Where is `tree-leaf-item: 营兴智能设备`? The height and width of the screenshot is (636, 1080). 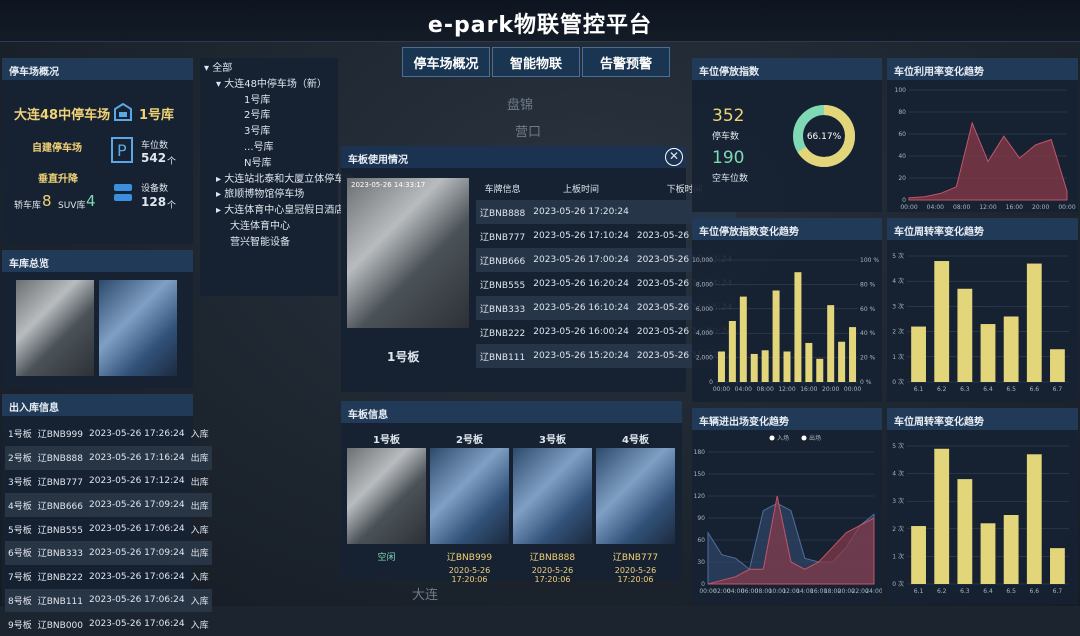 tree-leaf-item: 营兴智能设备 is located at coordinates (269, 243).